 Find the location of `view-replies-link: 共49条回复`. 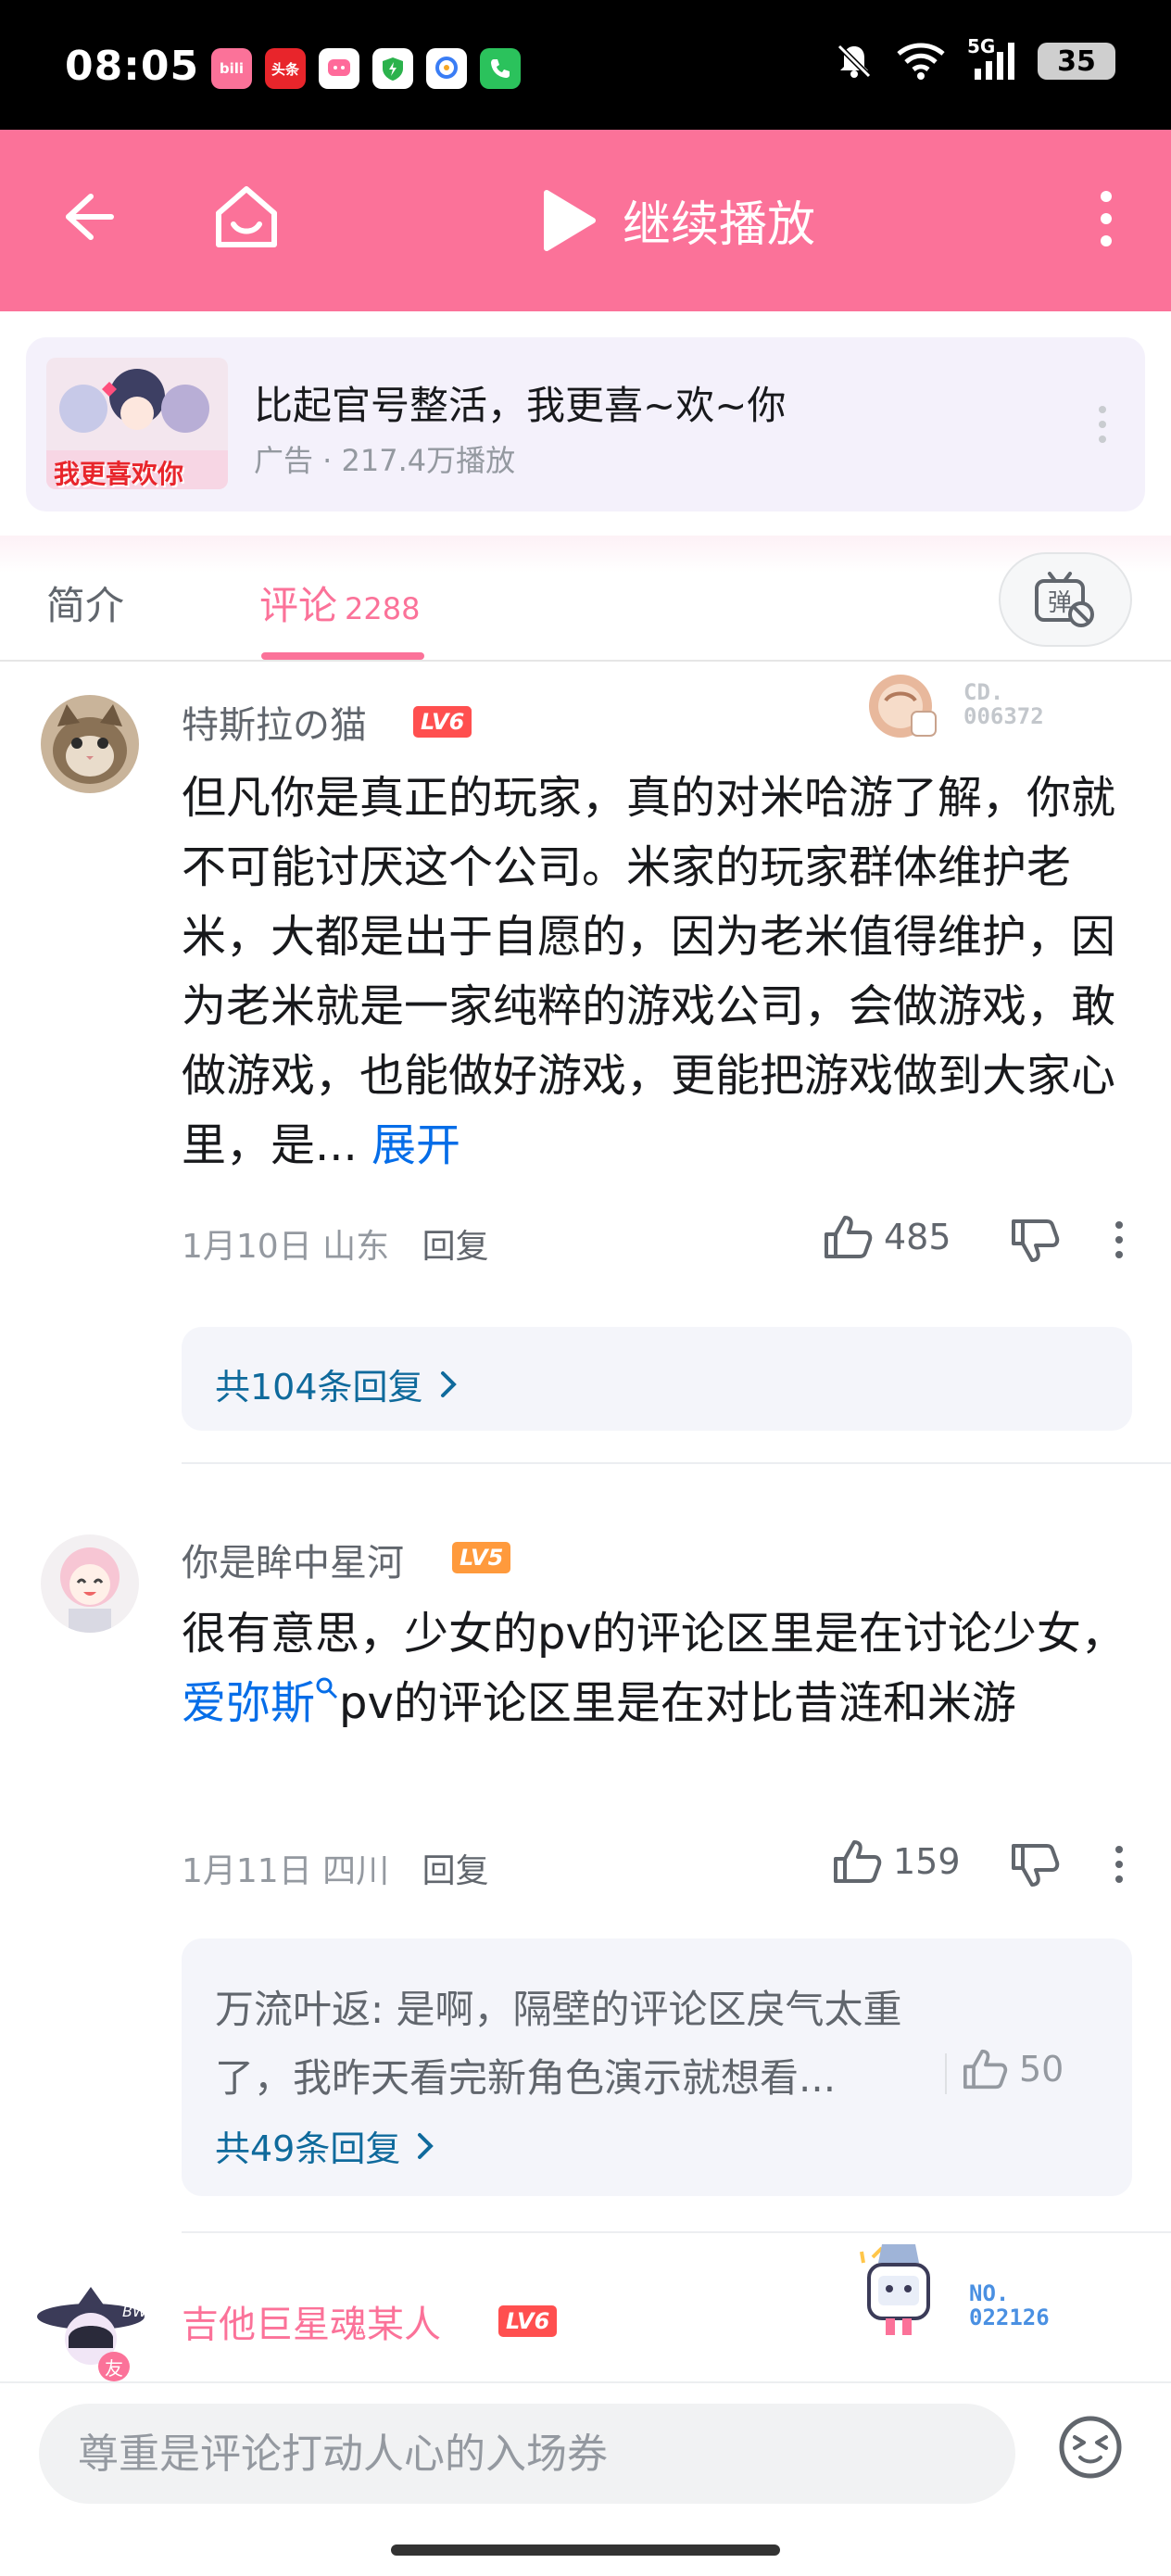

view-replies-link: 共49条回复 is located at coordinates (325, 2146).